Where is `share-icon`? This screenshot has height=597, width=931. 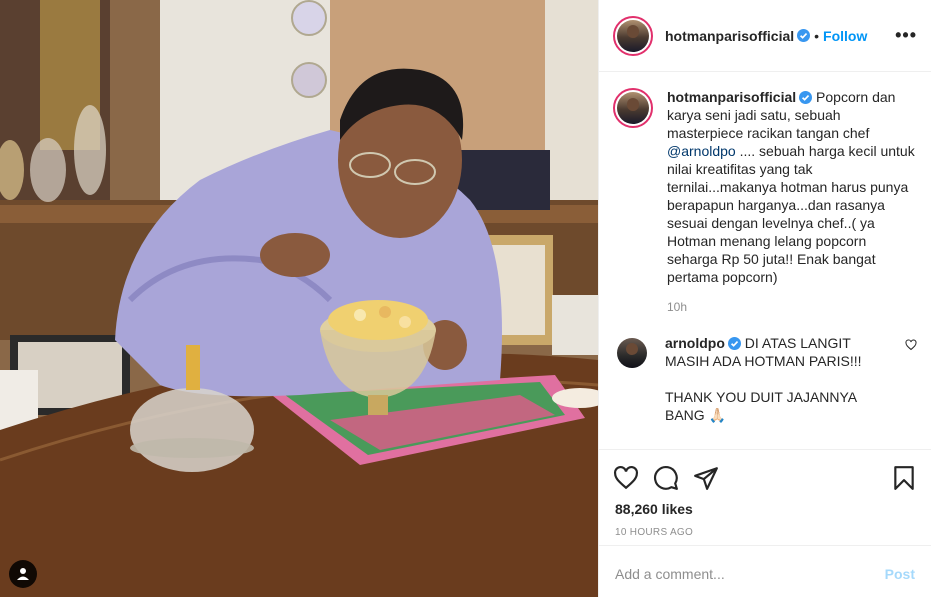 share-icon is located at coordinates (706, 478).